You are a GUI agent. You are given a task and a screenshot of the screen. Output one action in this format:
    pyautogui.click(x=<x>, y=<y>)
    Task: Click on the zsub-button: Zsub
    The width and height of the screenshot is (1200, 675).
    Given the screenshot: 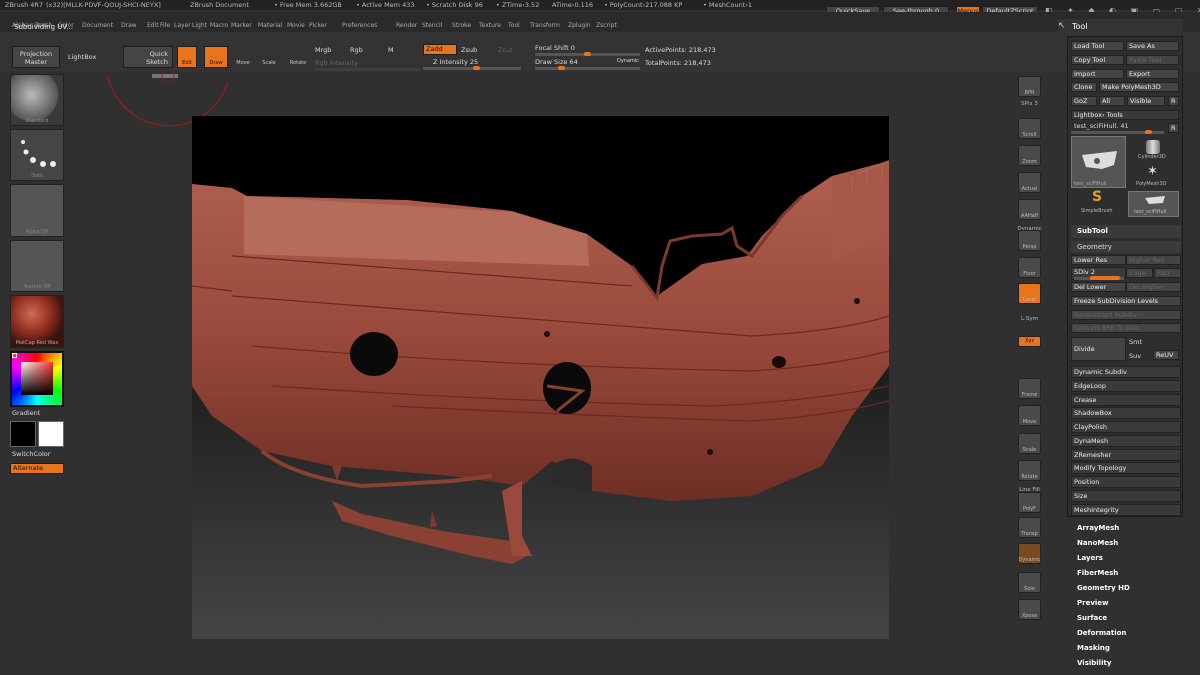 What is the action you would take?
    pyautogui.click(x=469, y=50)
    